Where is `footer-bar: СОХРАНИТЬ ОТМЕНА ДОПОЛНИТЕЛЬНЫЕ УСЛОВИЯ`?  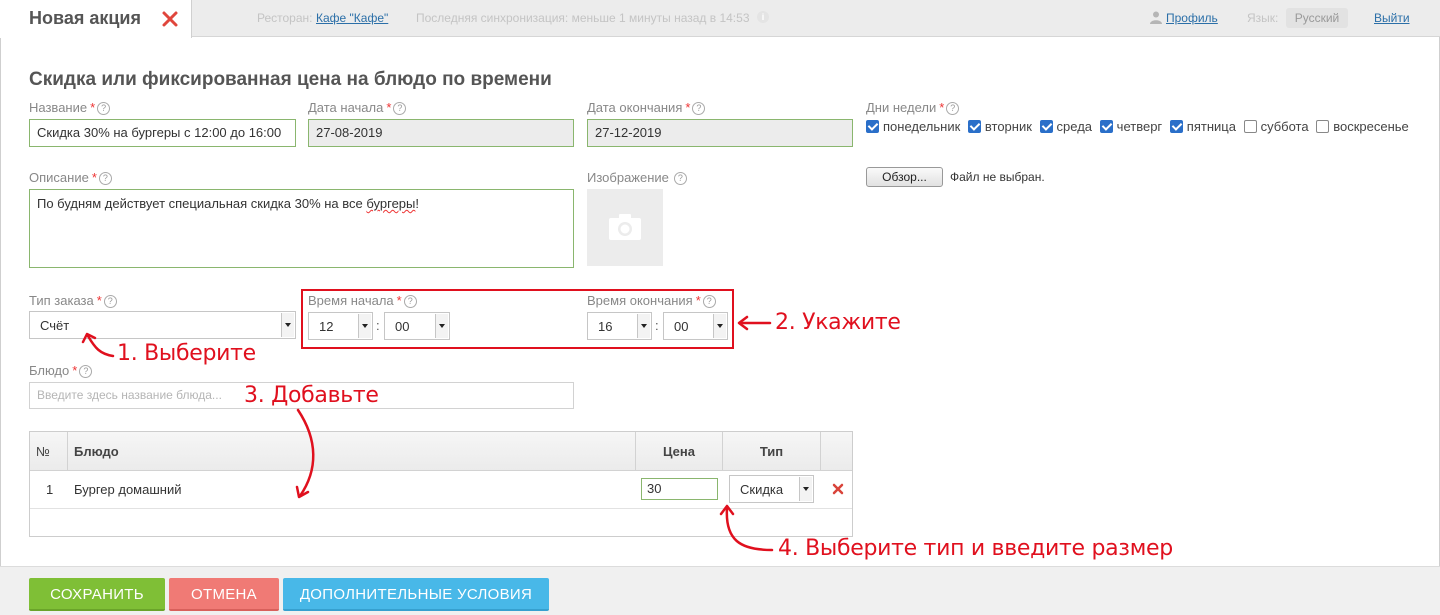
footer-bar: СОХРАНИТЬ ОТМЕНА ДОПОЛНИТЕЛЬНЫЕ УСЛОВИЯ is located at coordinates (720, 590).